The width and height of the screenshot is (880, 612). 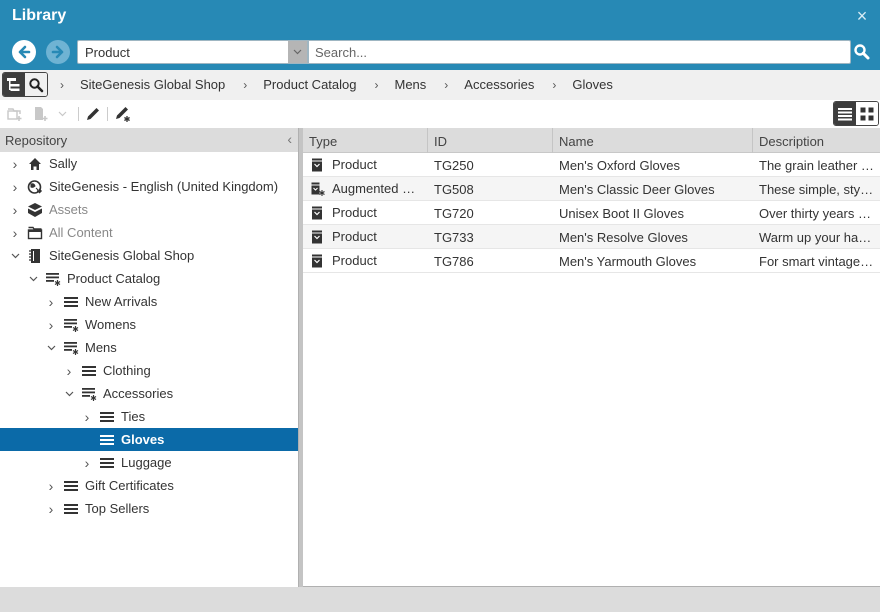 What do you see at coordinates (621, 213) in the screenshot?
I see `cell-name: Unisex Boot II Gloves` at bounding box center [621, 213].